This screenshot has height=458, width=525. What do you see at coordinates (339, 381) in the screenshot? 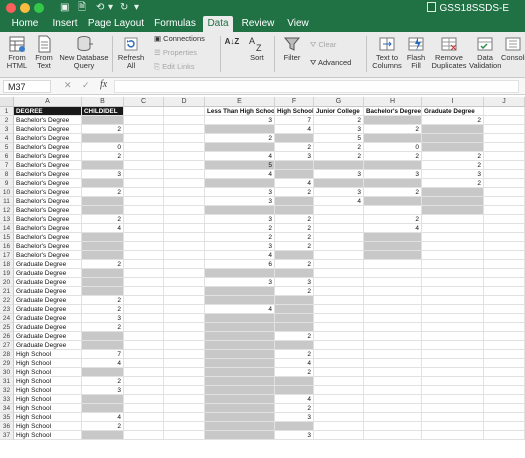
I see `cell-g31` at bounding box center [339, 381].